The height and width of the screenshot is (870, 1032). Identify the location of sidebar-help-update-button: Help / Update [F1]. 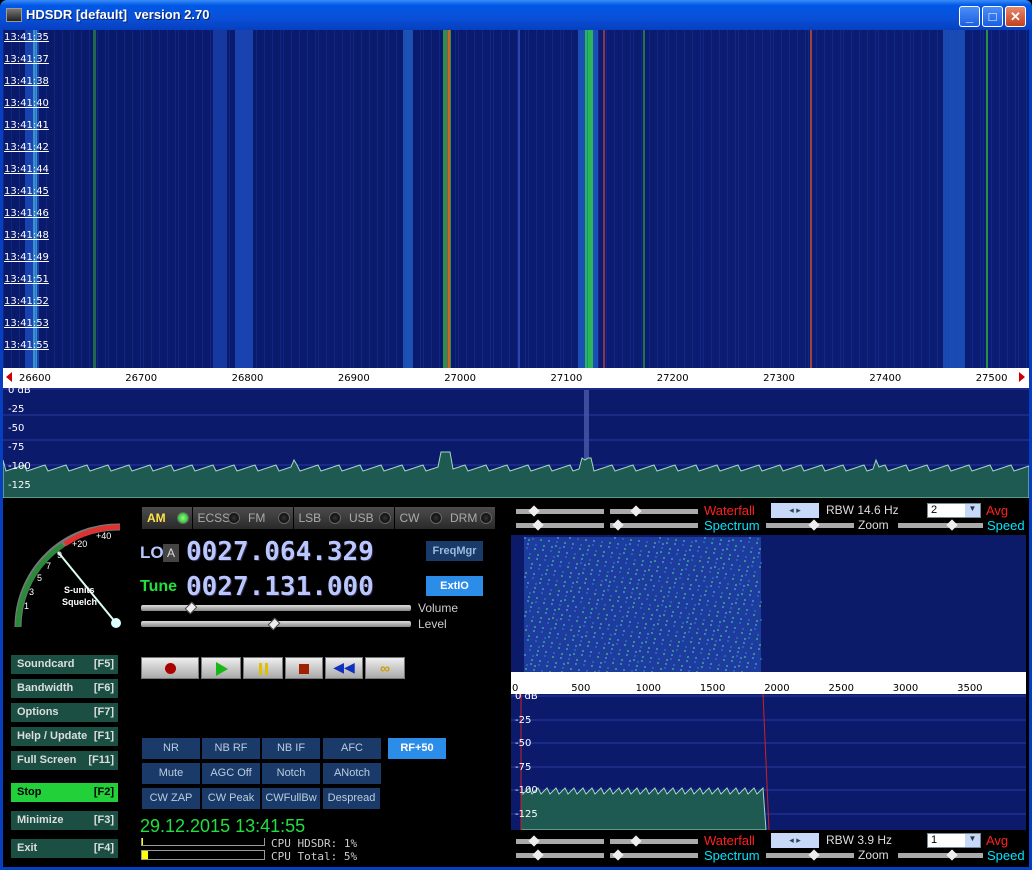
(64, 736).